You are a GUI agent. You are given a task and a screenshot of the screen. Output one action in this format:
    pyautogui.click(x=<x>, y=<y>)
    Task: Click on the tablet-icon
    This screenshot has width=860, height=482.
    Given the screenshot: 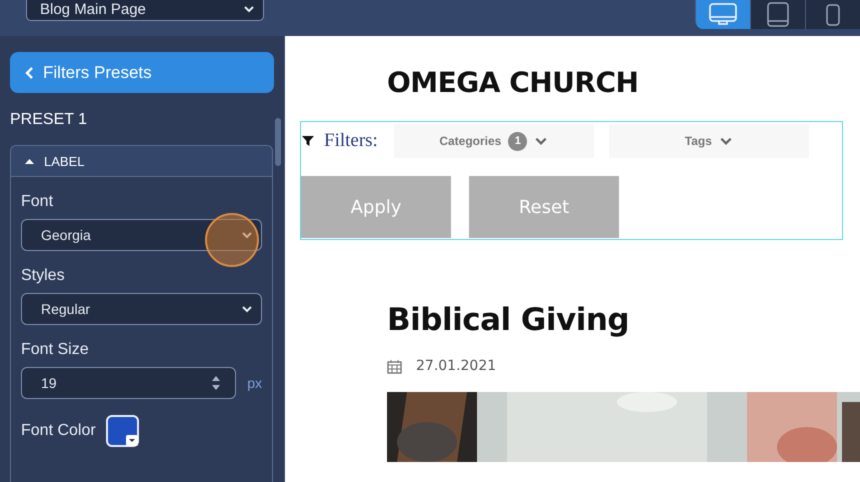 What is the action you would take?
    pyautogui.click(x=778, y=15)
    